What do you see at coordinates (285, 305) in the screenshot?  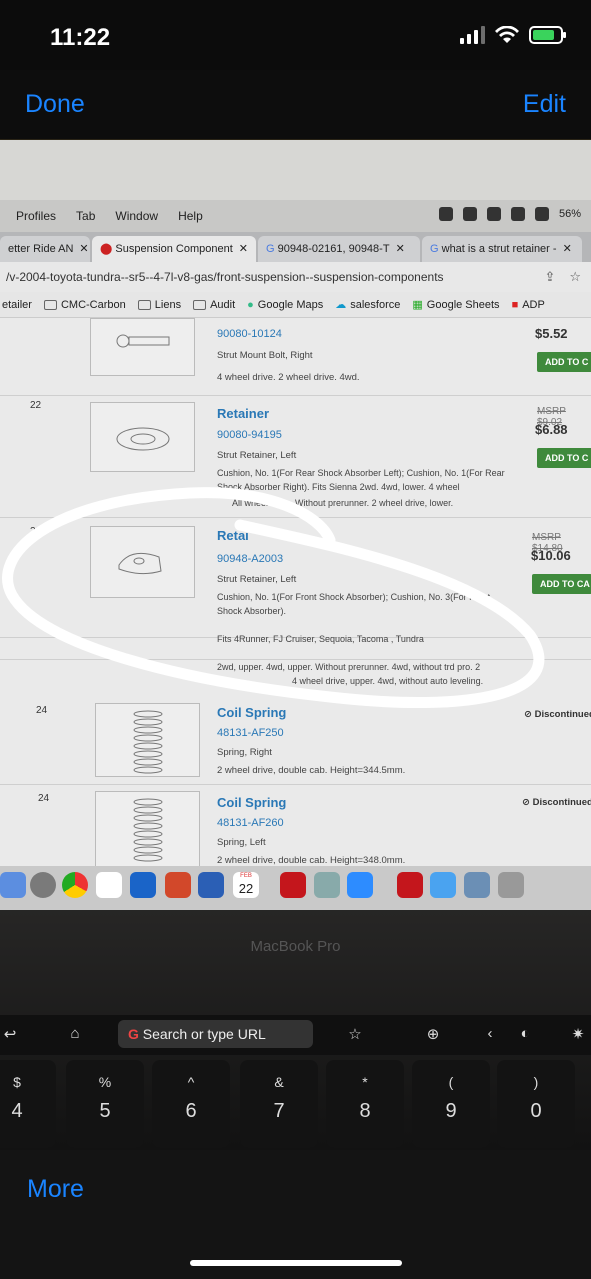 I see `bookmark: ● Google Maps` at bounding box center [285, 305].